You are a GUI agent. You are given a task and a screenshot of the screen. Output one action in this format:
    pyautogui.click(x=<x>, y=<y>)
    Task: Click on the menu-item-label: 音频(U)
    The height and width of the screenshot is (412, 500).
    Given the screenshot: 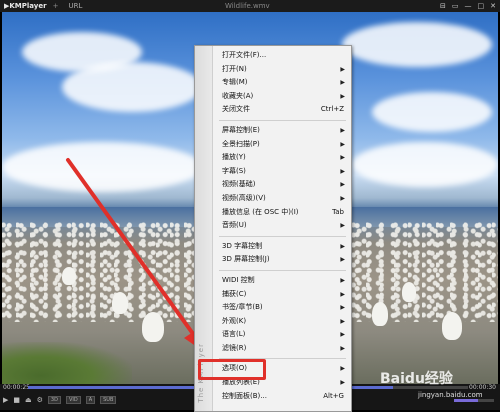 What is the action you would take?
    pyautogui.click(x=234, y=225)
    